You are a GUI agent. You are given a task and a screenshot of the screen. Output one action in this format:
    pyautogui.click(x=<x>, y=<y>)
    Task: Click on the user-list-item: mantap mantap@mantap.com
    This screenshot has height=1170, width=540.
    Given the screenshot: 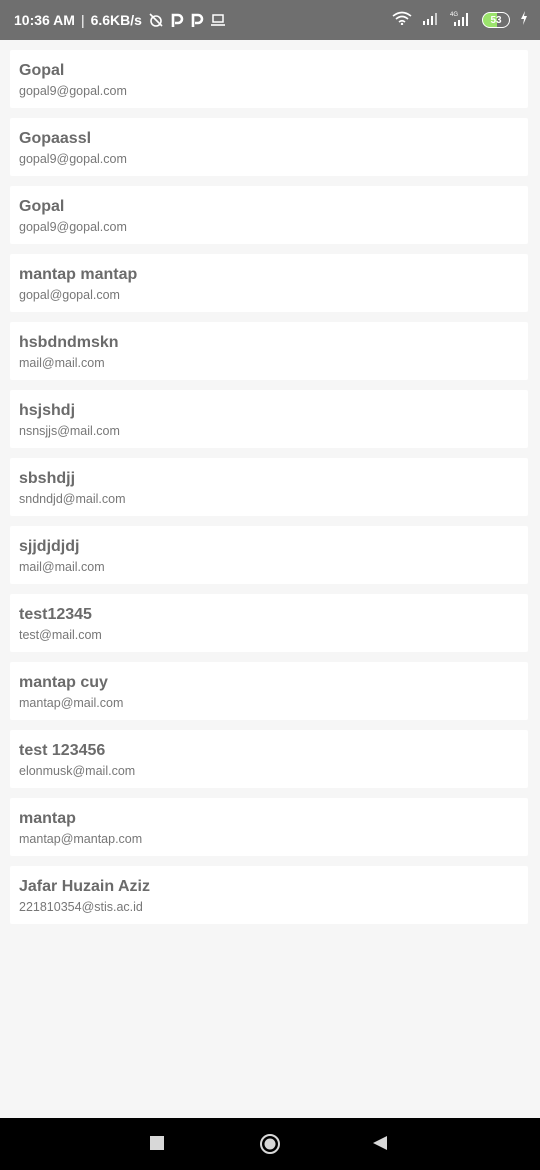 What is the action you would take?
    pyautogui.click(x=269, y=827)
    